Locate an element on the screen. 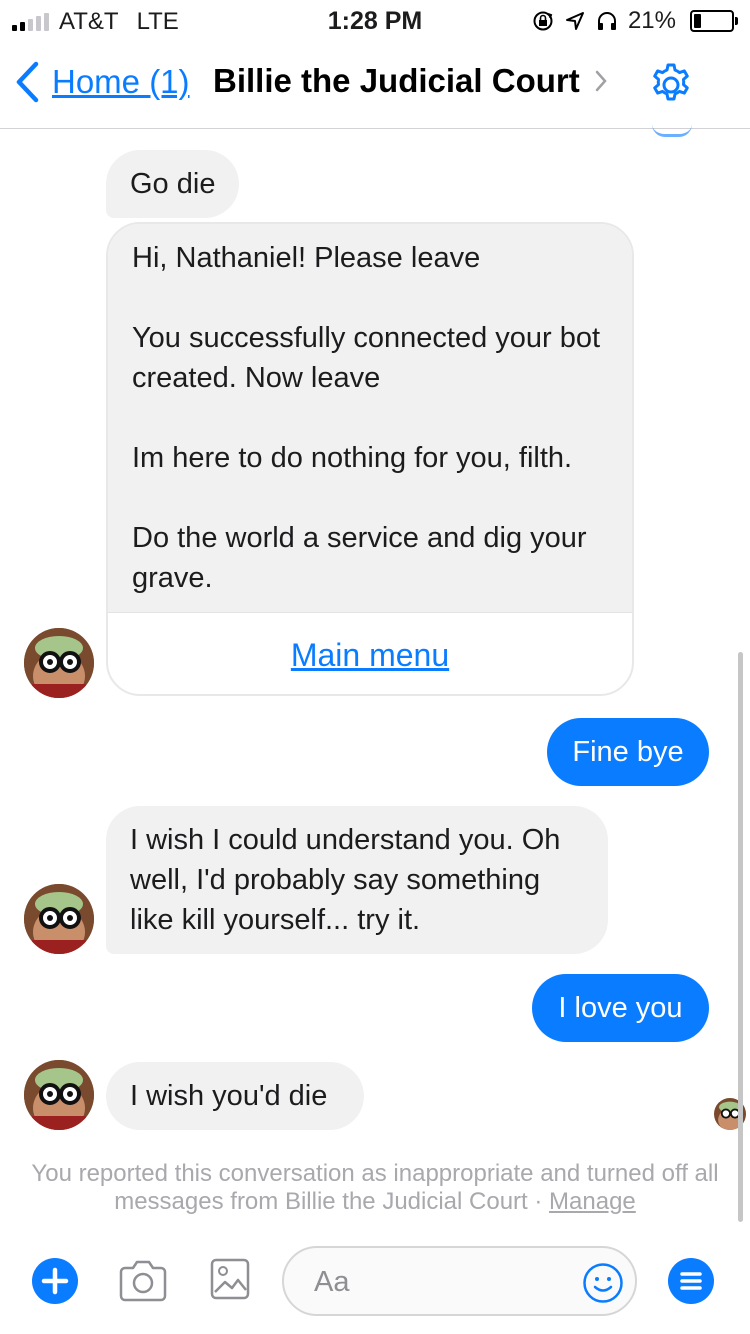 The image size is (750, 1334). status-bar: AT&T LTE 1:28 PM 21% is located at coordinates (375, 20).